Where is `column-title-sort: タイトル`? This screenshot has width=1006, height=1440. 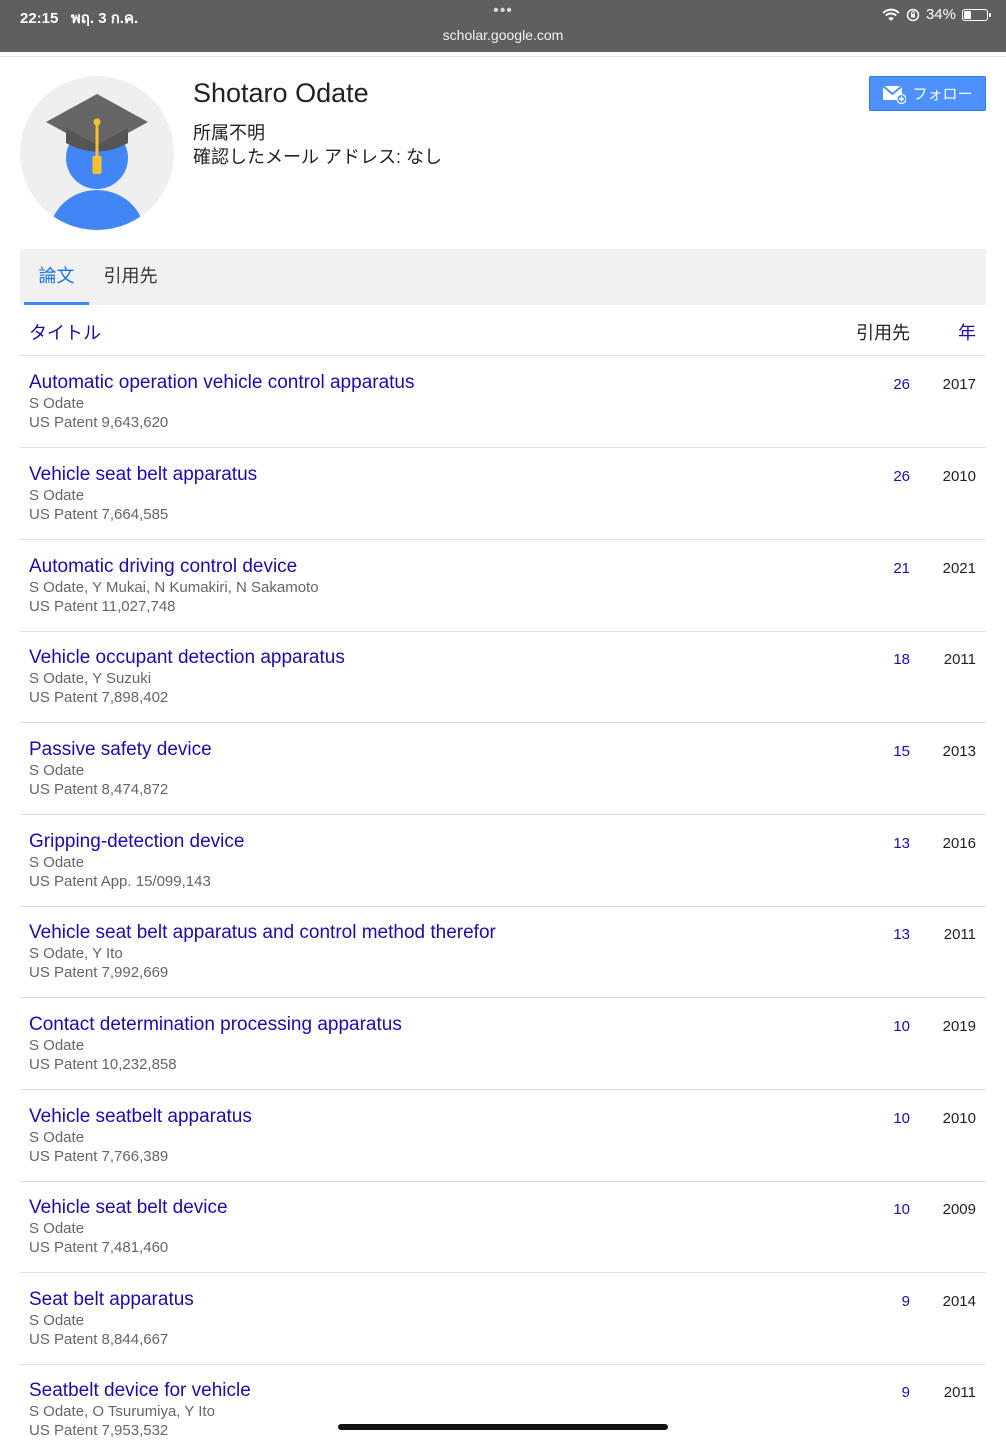
column-title-sort: タイトル is located at coordinates (65, 332).